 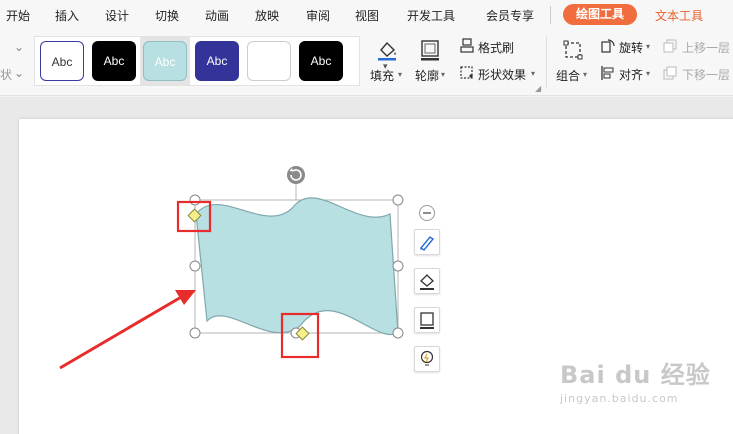 I want to click on watermark-sub: jingyan.baidu.com, so click(x=619, y=398).